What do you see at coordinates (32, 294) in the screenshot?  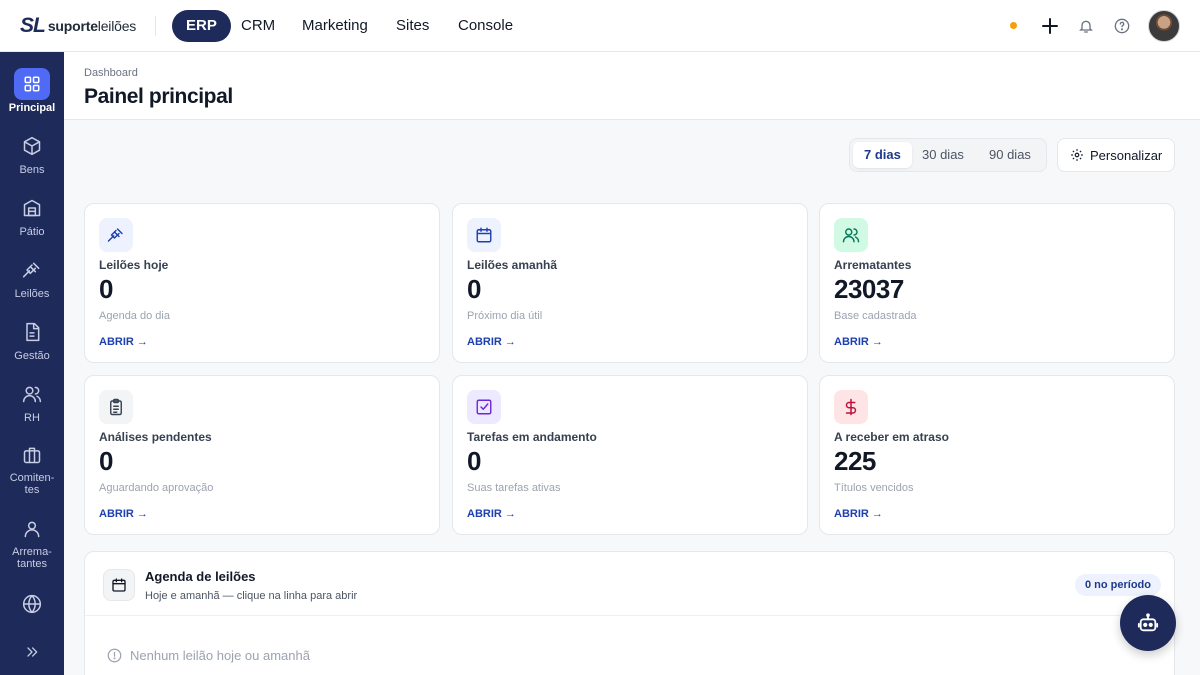 I see `sidebar-item-label: Leilões` at bounding box center [32, 294].